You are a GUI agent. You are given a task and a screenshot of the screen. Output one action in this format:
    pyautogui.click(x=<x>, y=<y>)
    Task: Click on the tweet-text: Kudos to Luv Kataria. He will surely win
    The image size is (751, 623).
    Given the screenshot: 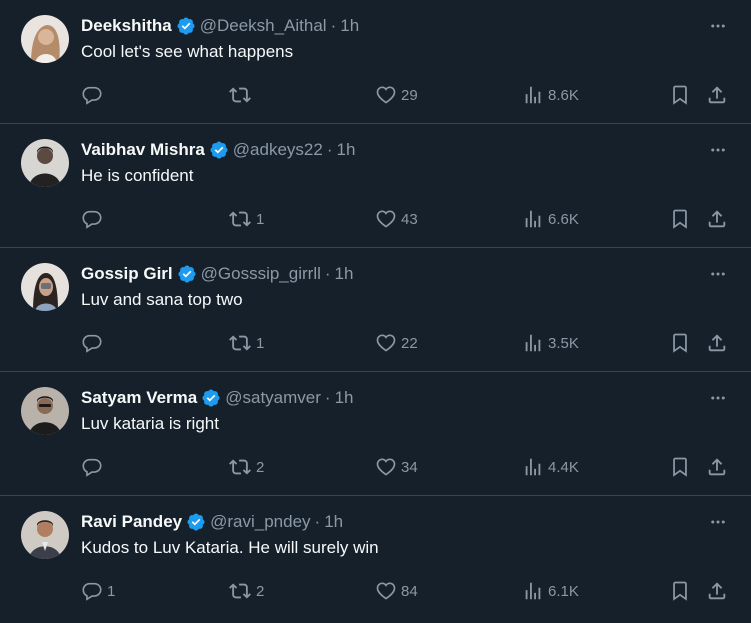 What is the action you would take?
    pyautogui.click(x=230, y=547)
    